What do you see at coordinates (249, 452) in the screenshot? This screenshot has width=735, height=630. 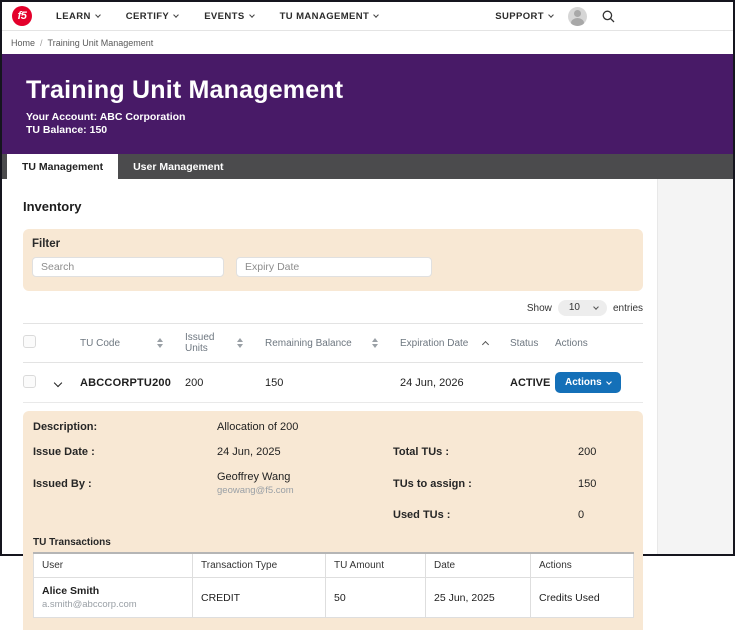 I see `issue-date-value: 24 Jun, 2025` at bounding box center [249, 452].